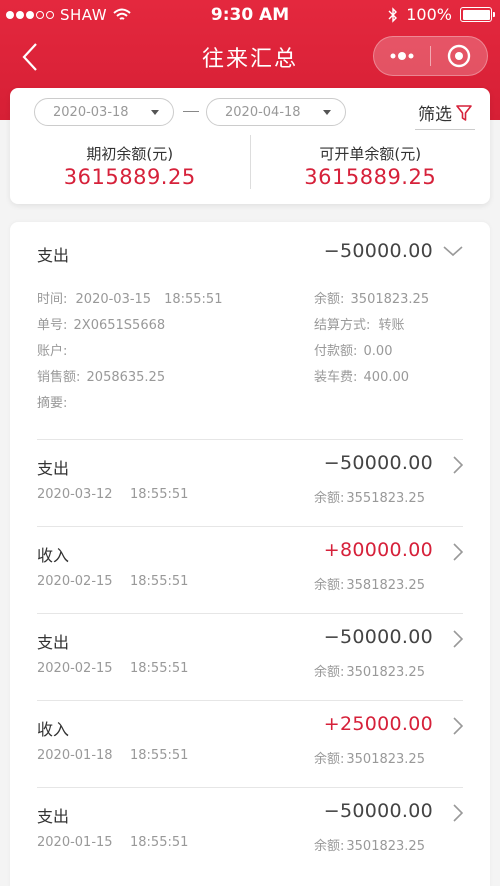 The height and width of the screenshot is (886, 500). I want to click on transaction-date: 2020-03-12, so click(75, 494).